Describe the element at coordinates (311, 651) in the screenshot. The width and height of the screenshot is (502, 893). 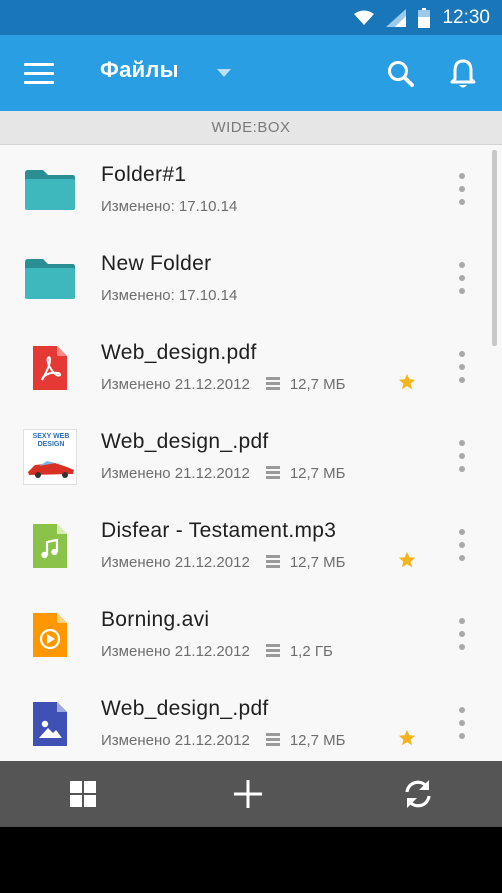
I see `file-size: 1,2 ГБ` at that location.